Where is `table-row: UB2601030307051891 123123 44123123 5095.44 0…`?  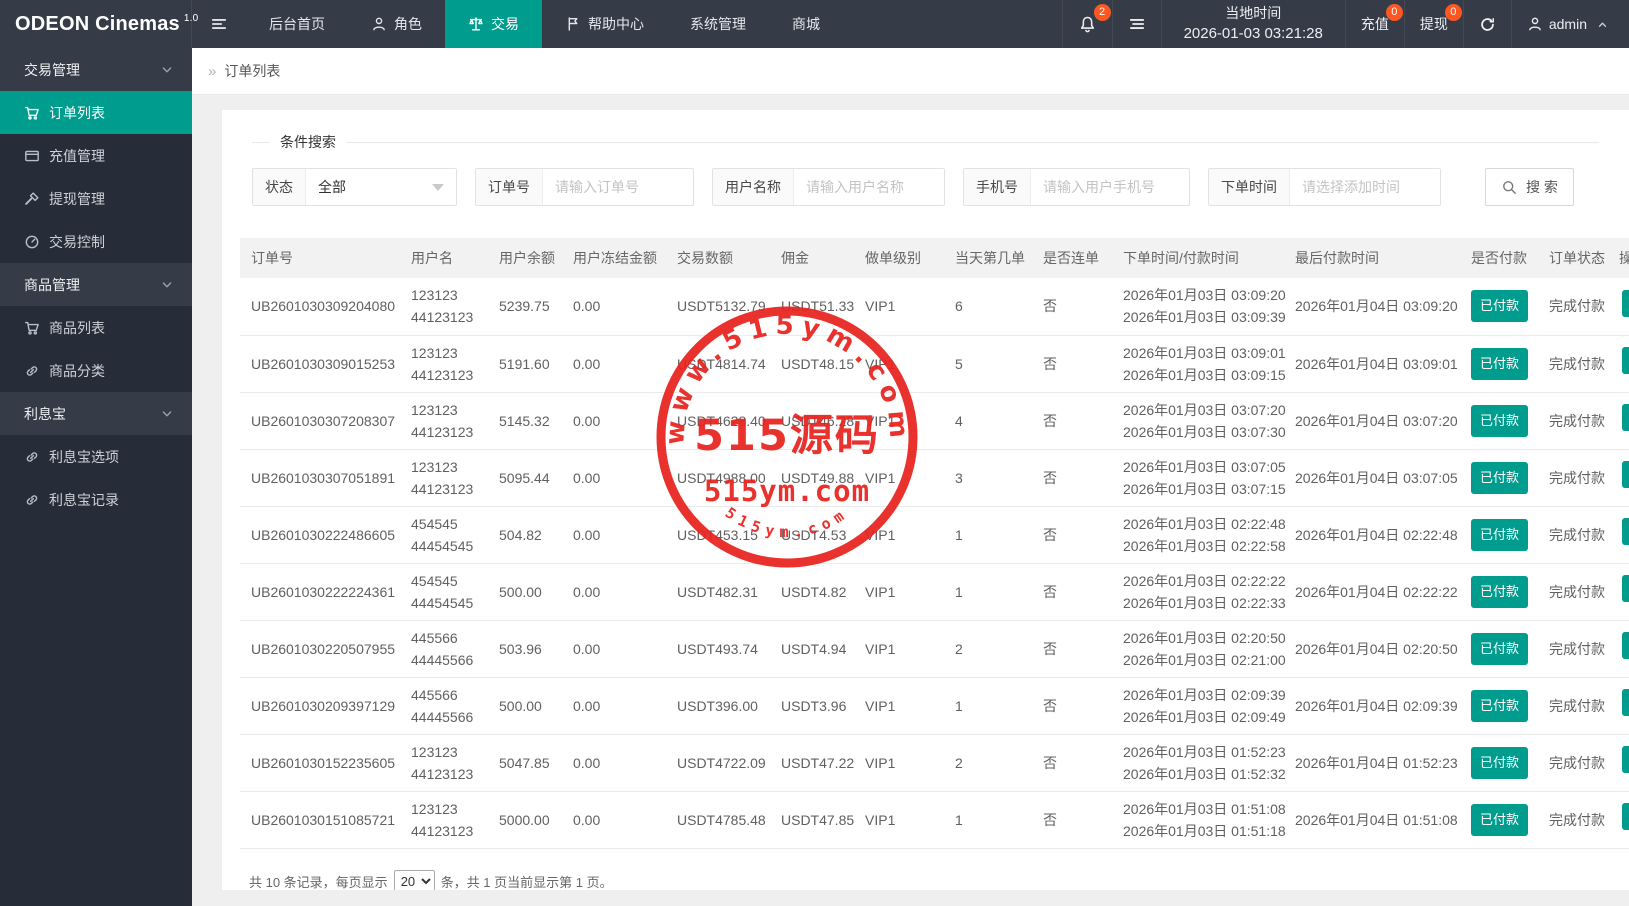 table-row: UB2601030307051891 123123 44123123 5095.44 0… is located at coordinates (934, 477).